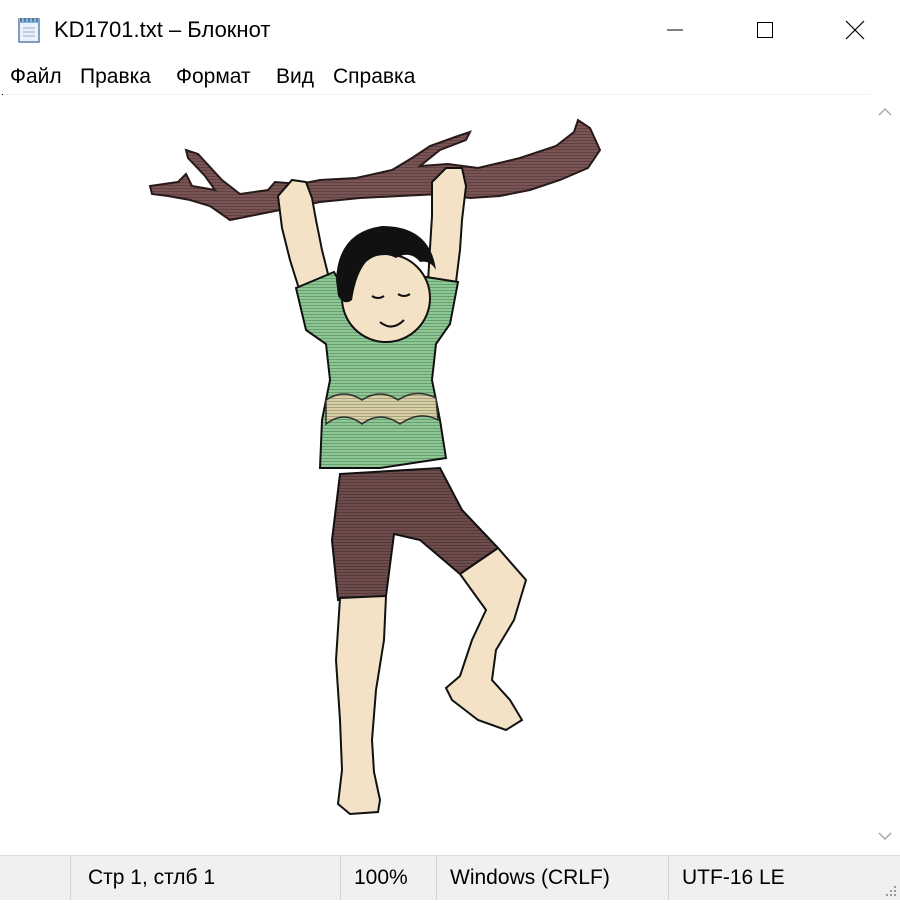 The image size is (900, 903). What do you see at coordinates (152, 877) in the screenshot?
I see `status-cursor-position: Стр 1, стлб 1` at bounding box center [152, 877].